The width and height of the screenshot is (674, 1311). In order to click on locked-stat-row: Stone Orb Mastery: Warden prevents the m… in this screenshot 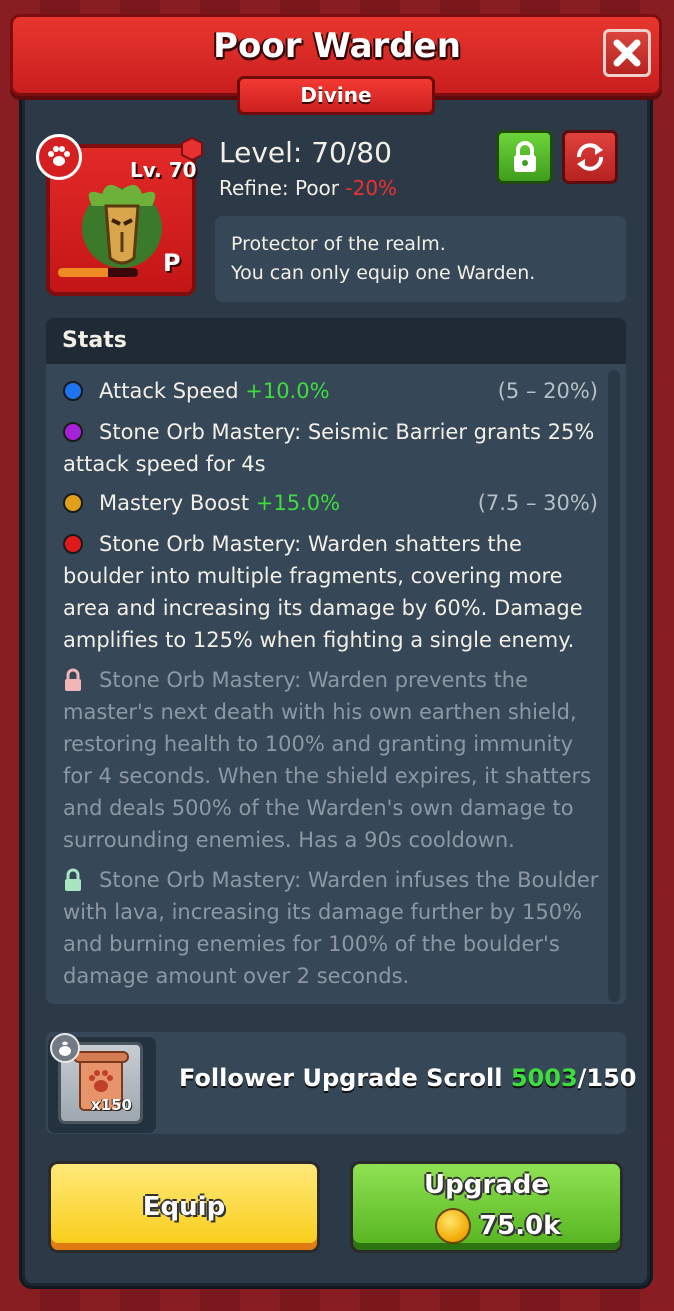, I will do `click(335, 760)`.